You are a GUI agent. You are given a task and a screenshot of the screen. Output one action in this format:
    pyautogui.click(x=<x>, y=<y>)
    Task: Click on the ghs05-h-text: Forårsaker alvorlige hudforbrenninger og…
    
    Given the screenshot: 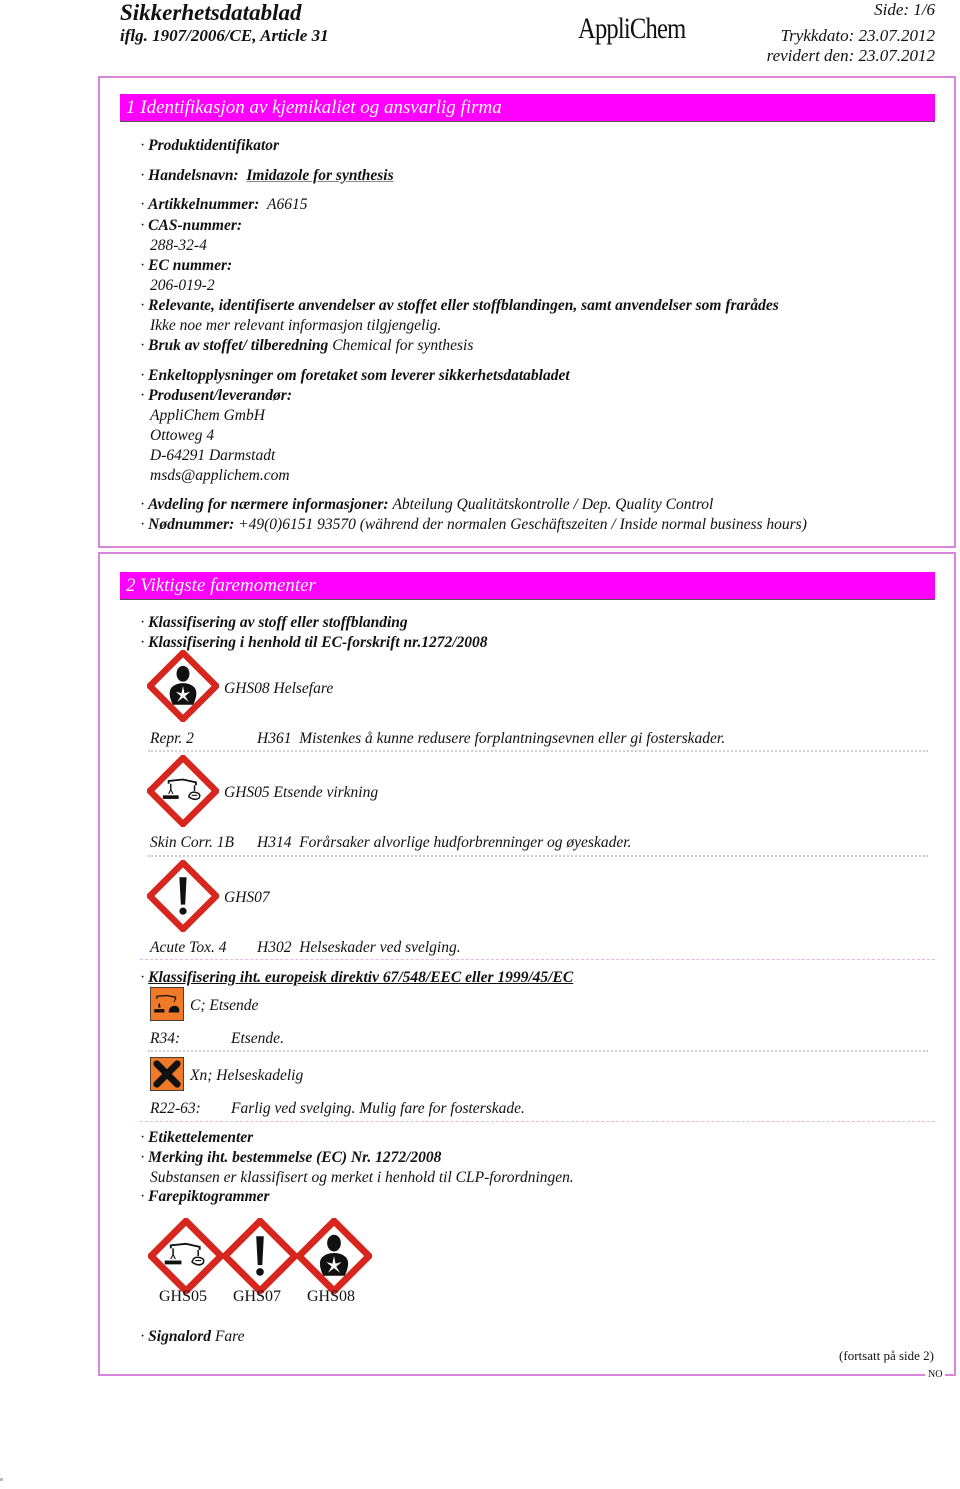 What is the action you would take?
    pyautogui.click(x=465, y=842)
    